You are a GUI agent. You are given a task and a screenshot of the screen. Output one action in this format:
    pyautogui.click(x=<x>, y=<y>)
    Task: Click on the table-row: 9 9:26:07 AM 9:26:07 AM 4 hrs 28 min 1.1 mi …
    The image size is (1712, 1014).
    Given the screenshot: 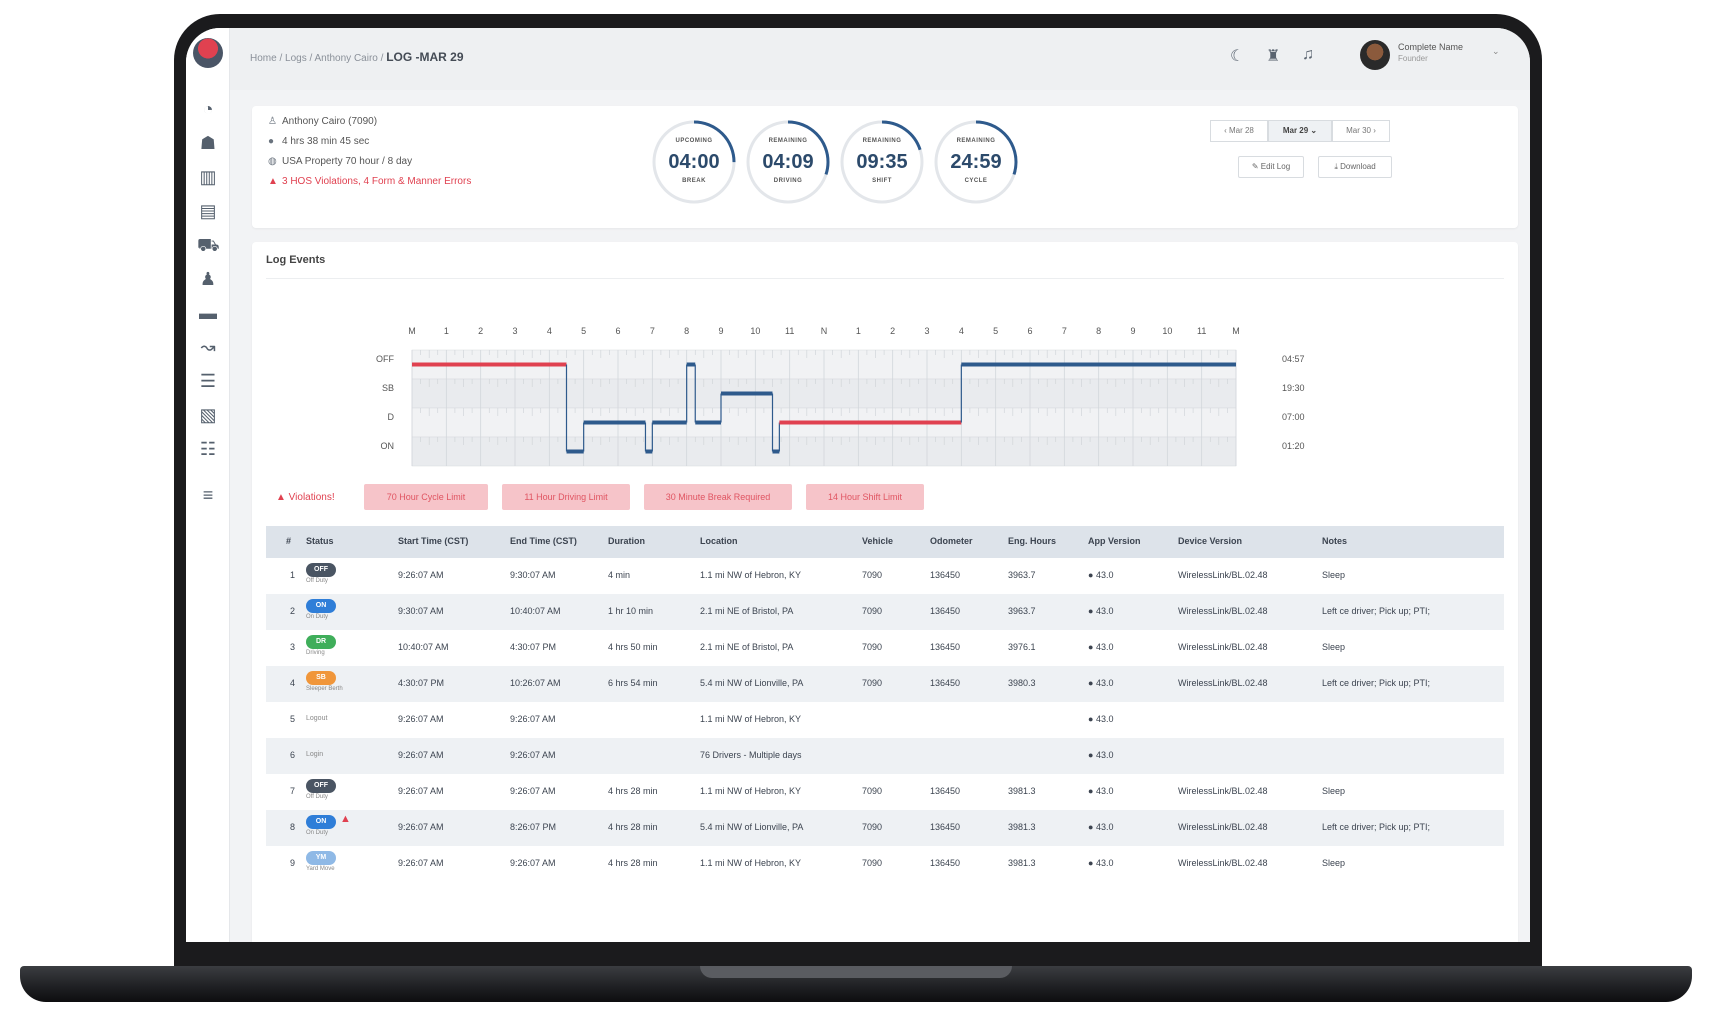 What is the action you would take?
    pyautogui.click(x=885, y=864)
    